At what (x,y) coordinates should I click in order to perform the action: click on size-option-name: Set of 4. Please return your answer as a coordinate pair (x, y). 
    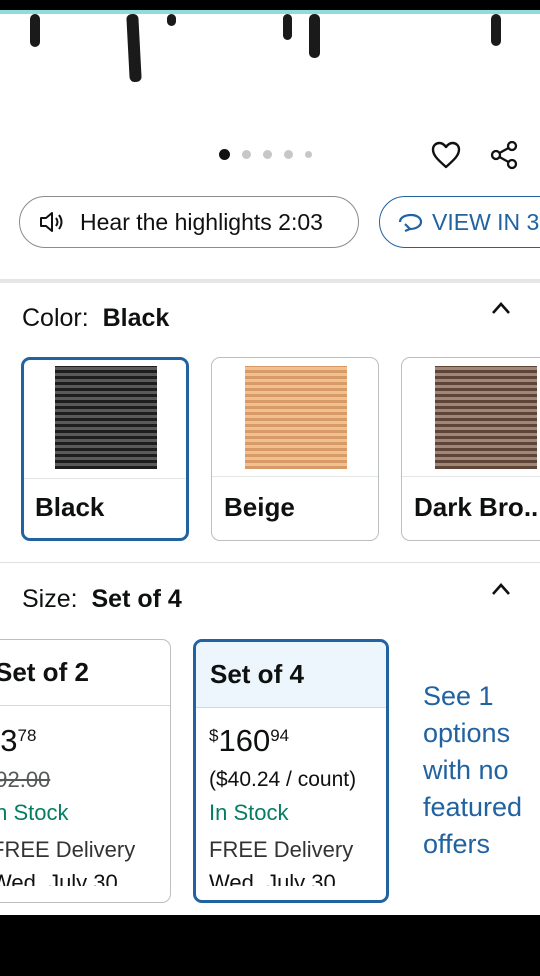
    Looking at the image, I should click on (291, 674).